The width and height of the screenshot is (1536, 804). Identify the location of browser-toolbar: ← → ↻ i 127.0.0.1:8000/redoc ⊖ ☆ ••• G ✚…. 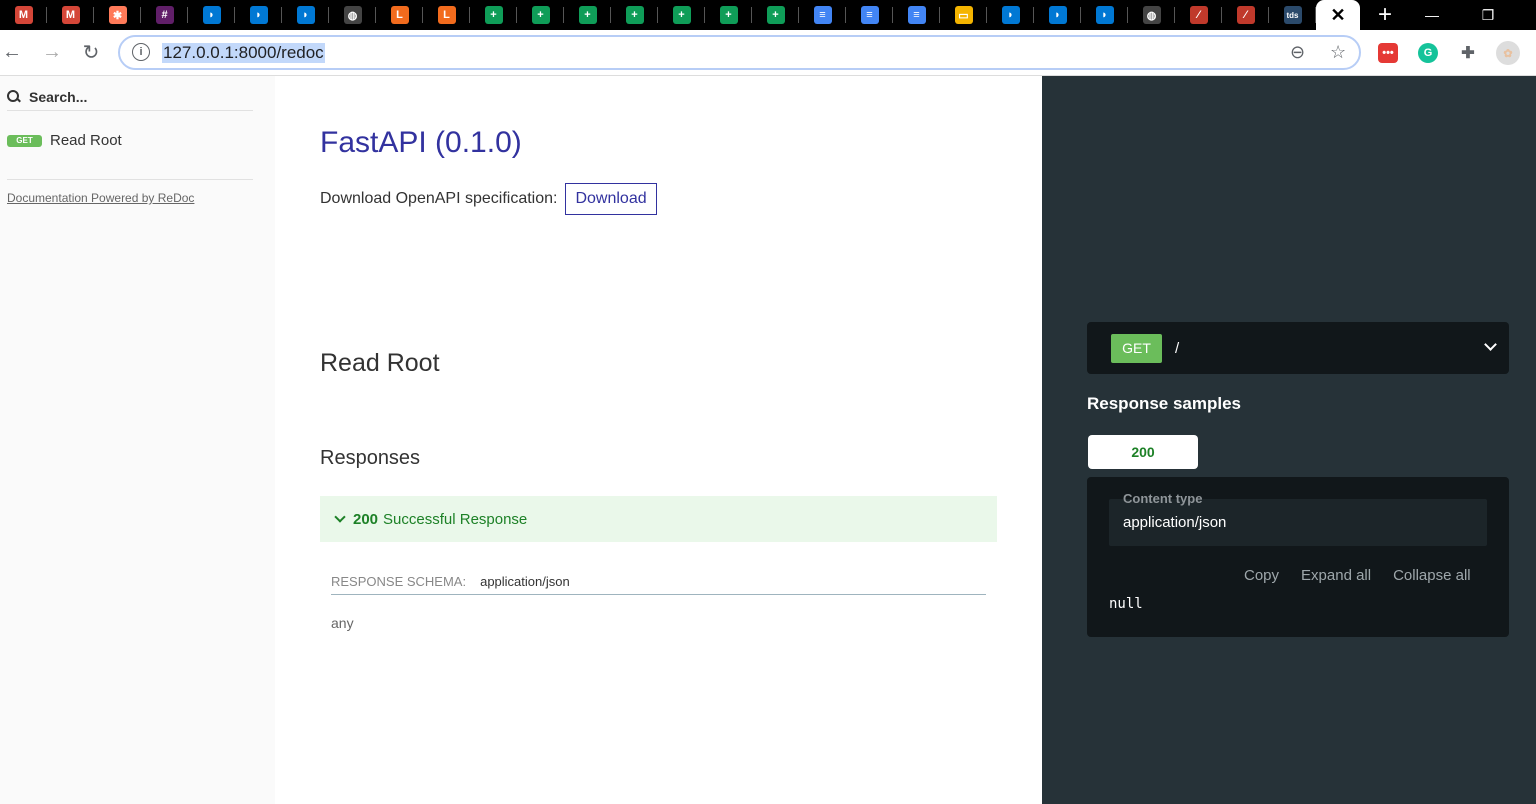
(768, 53).